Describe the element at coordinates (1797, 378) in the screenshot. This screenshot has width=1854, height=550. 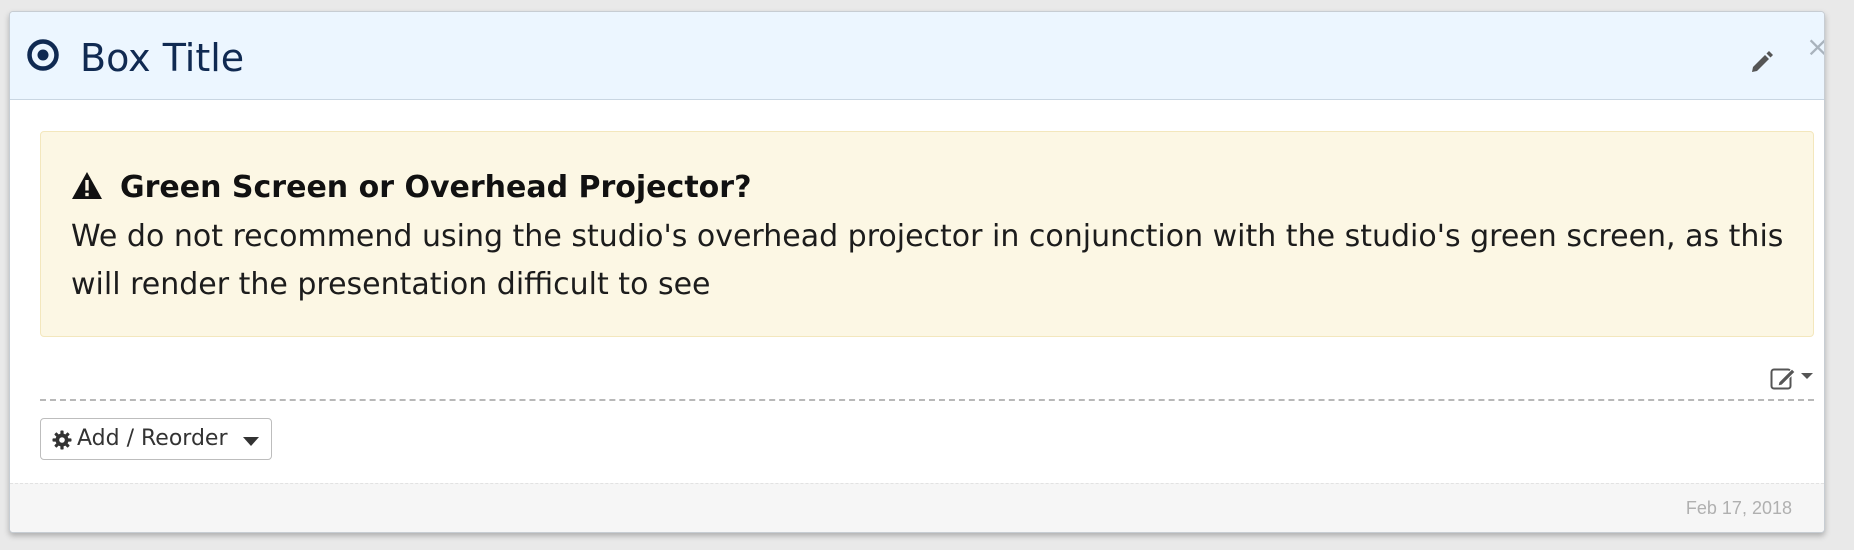
I see `block-edit-menu` at that location.